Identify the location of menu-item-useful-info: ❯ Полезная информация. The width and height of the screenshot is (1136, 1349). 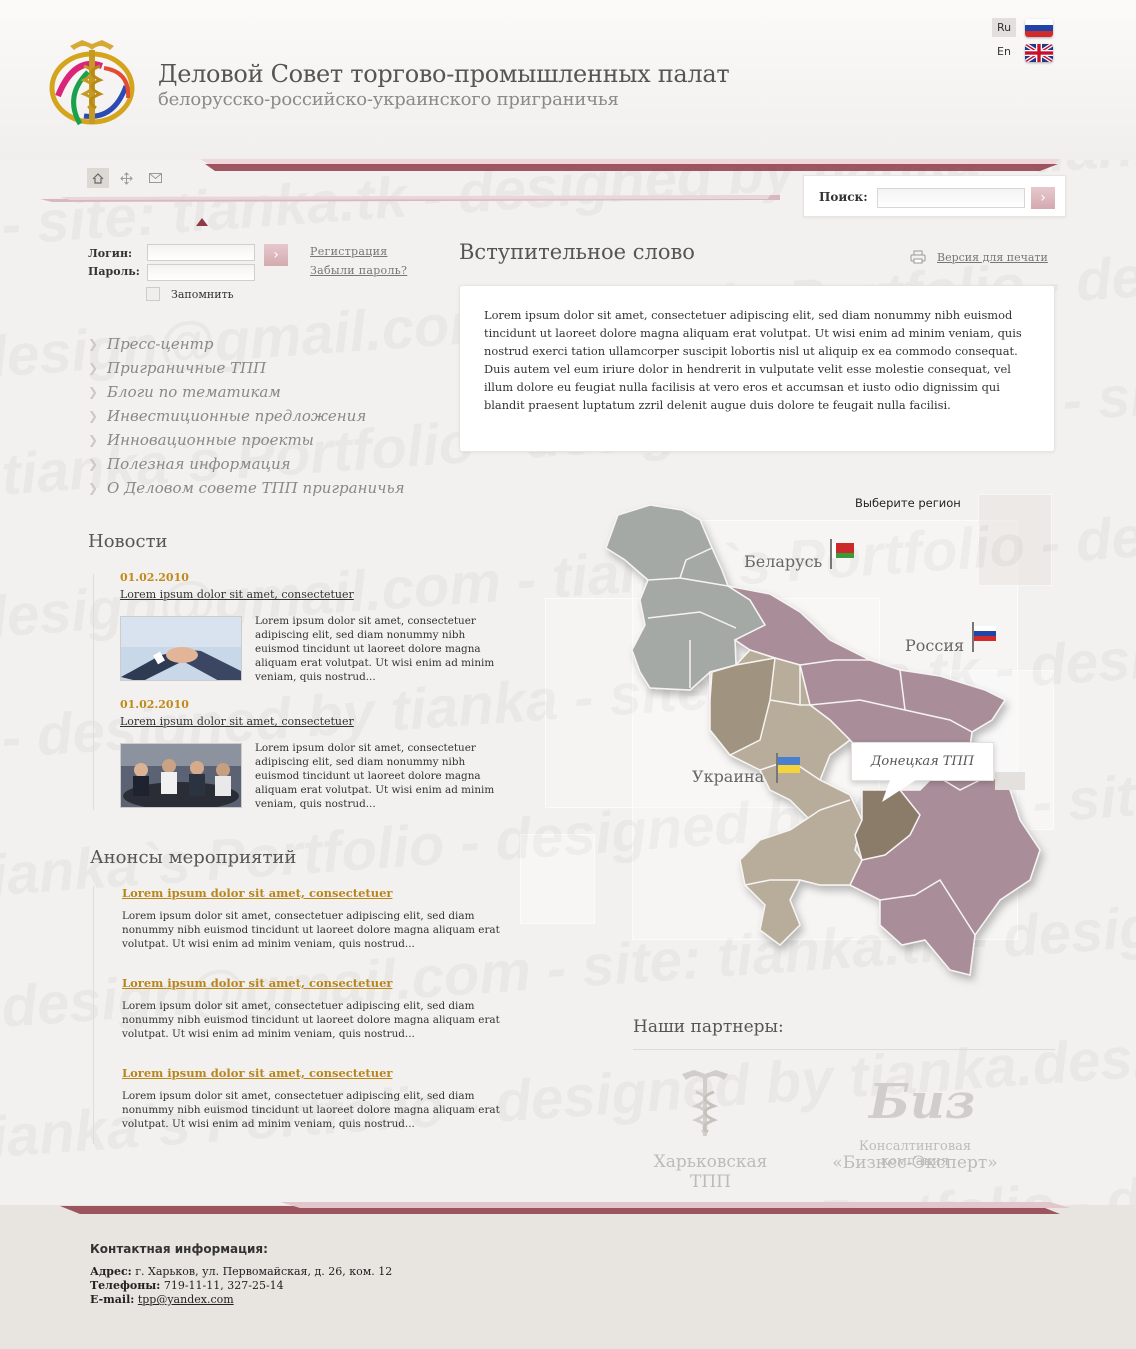
(246, 464).